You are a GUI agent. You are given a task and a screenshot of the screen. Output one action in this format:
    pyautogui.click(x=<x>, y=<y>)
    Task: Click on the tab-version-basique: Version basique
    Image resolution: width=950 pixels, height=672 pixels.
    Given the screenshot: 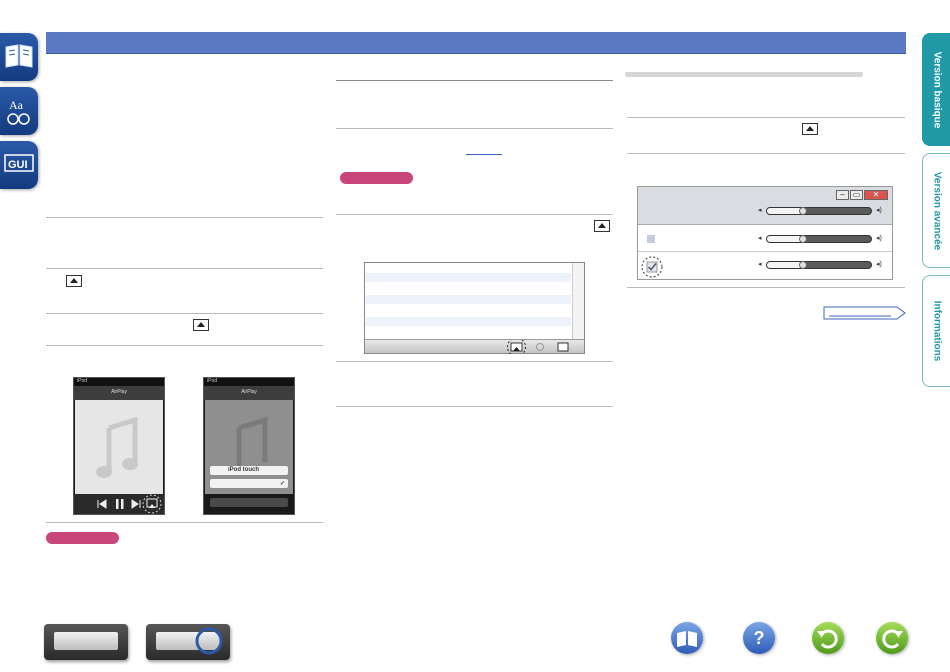 What is the action you would take?
    pyautogui.click(x=936, y=89)
    